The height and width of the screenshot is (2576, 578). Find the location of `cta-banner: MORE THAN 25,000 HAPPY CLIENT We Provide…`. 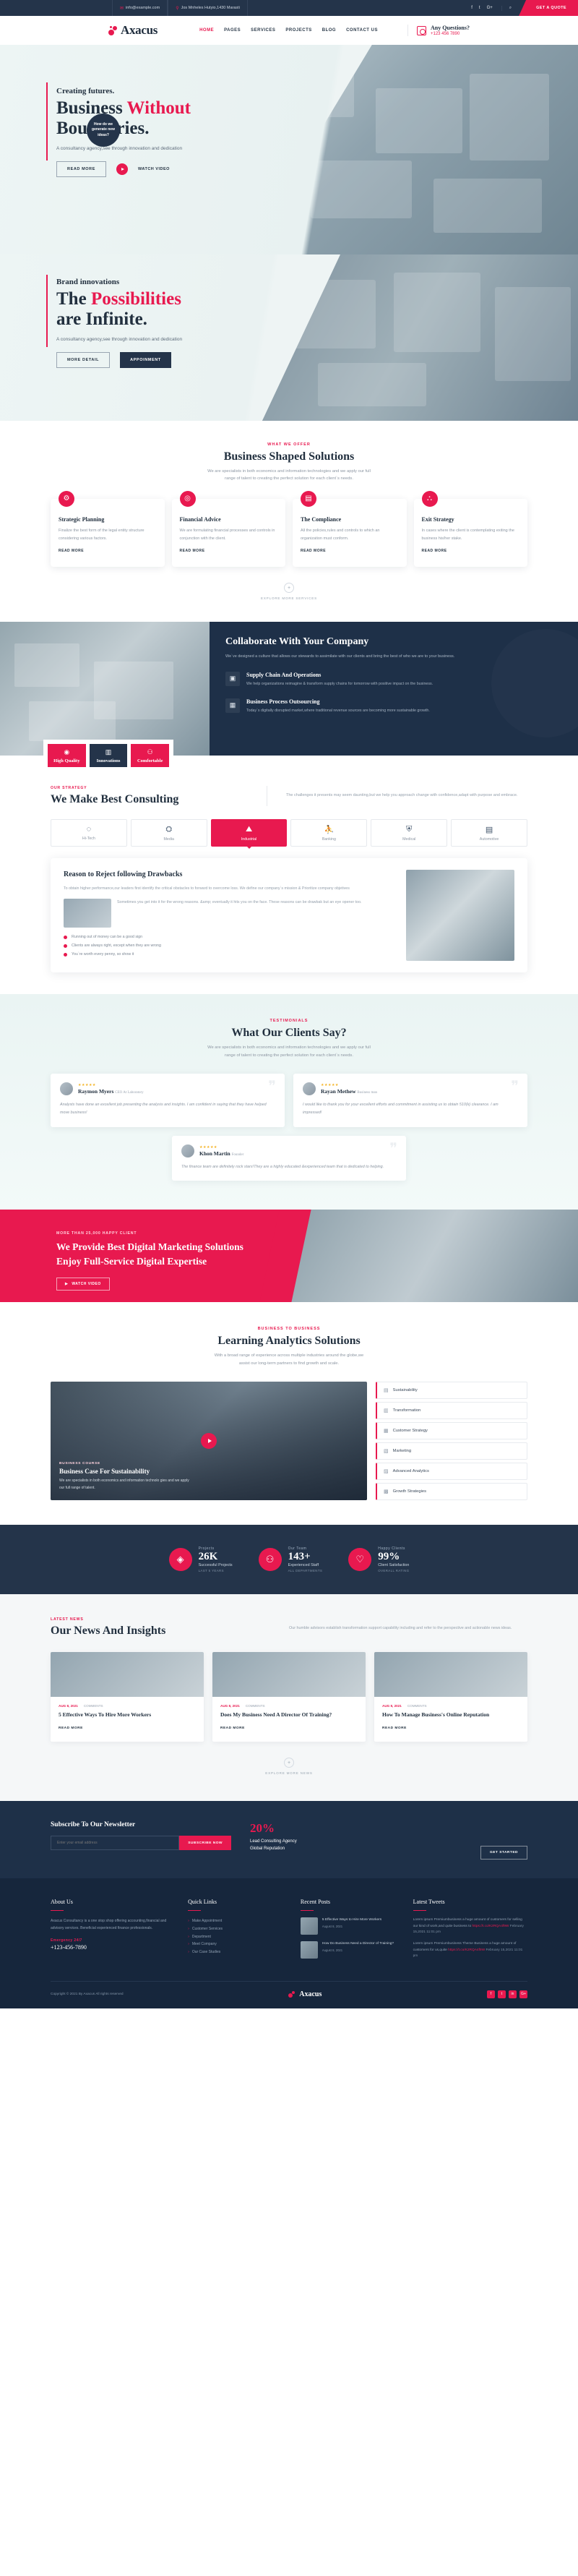

cta-banner: MORE THAN 25,000 HAPPY CLIENT We Provide… is located at coordinates (289, 1256).